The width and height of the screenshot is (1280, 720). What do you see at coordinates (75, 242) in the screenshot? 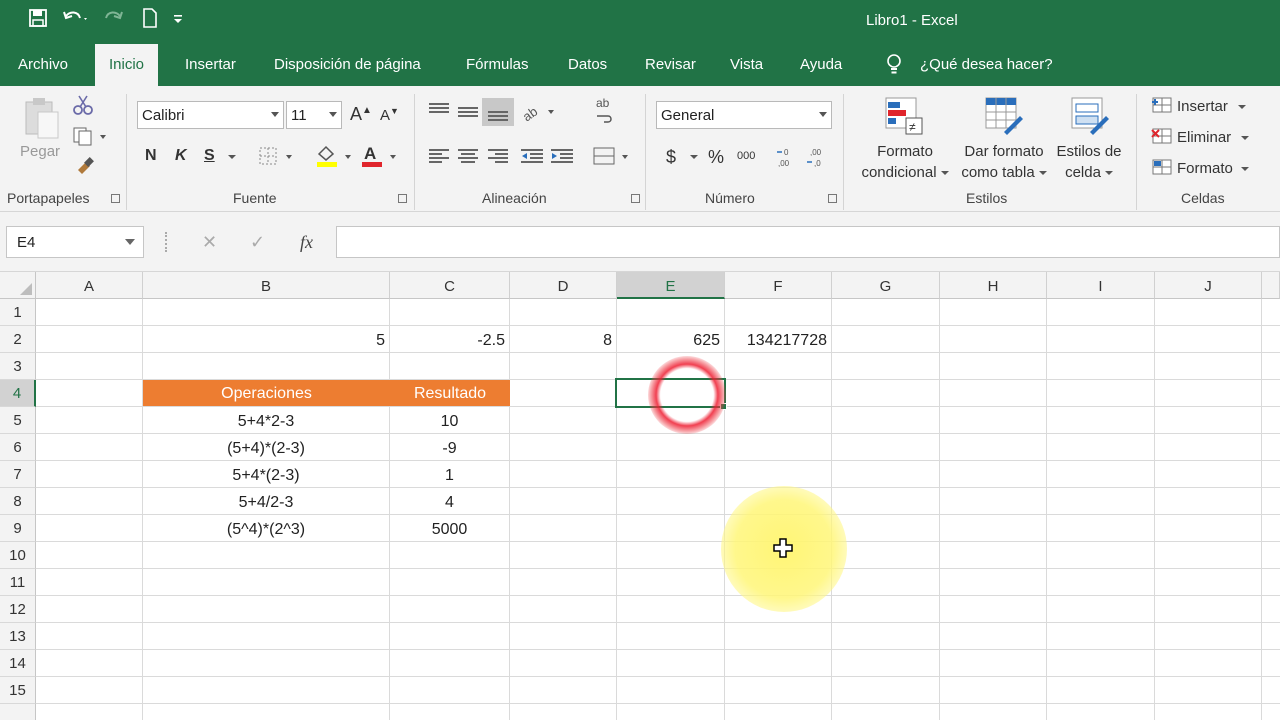
I see `name-box: E4` at bounding box center [75, 242].